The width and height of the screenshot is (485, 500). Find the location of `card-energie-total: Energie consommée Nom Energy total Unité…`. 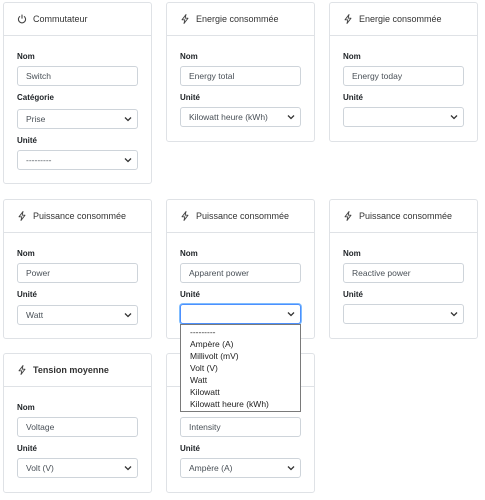

card-energie-total: Energie consommée Nom Energy total Unité… is located at coordinates (240, 72).